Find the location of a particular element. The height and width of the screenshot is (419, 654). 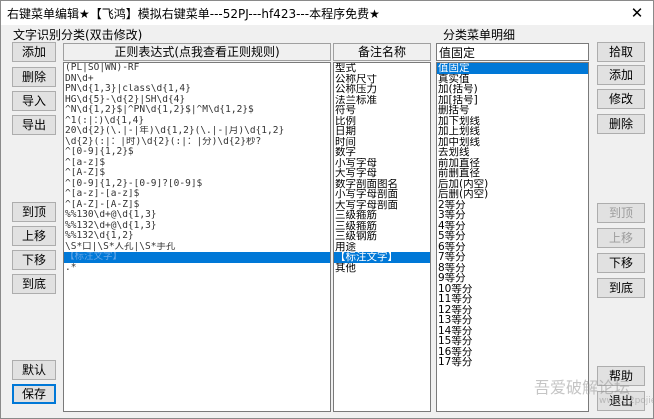

list-item: 小写字母剖面 is located at coordinates (382, 194).